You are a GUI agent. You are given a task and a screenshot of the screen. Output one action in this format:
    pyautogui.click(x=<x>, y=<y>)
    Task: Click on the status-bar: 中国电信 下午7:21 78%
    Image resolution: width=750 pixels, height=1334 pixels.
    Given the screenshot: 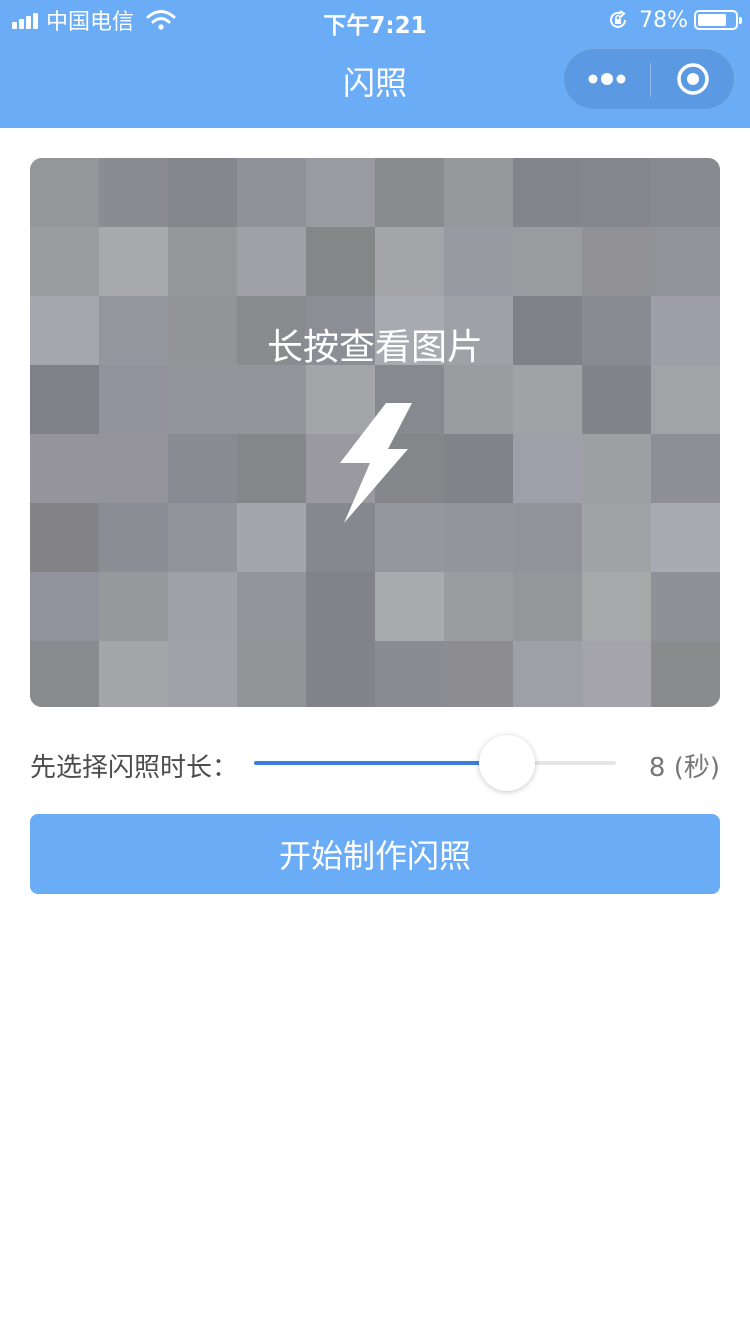 What is the action you would take?
    pyautogui.click(x=375, y=20)
    